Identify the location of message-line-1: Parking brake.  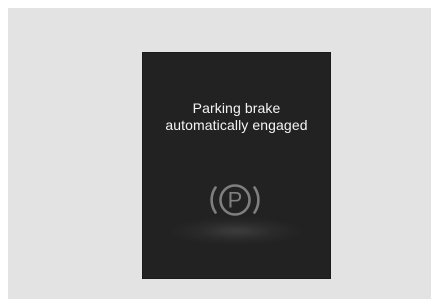
(236, 108).